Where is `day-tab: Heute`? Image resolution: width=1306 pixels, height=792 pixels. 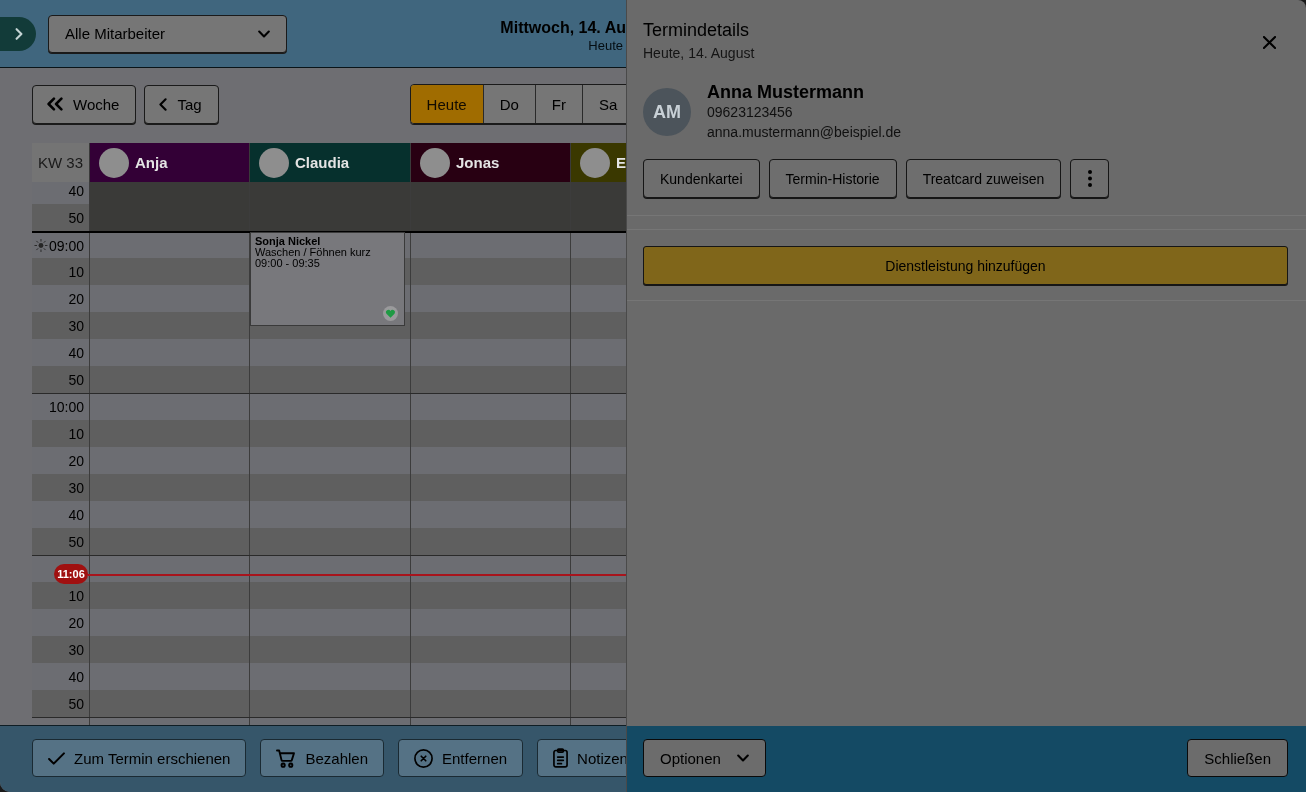
day-tab: Heute is located at coordinates (446, 104).